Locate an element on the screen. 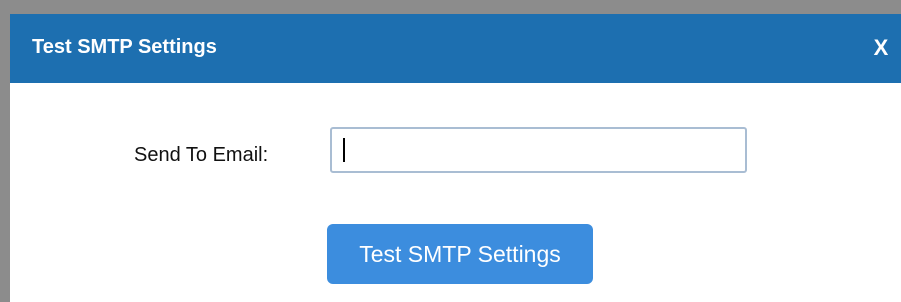 The width and height of the screenshot is (901, 302). send-to-email-label: Send To Email: is located at coordinates (201, 155).